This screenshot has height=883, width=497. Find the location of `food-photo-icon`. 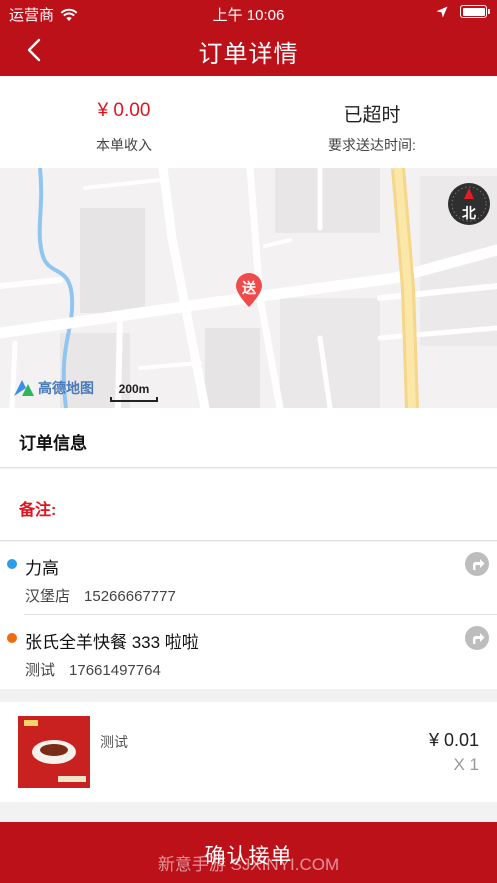

food-photo-icon is located at coordinates (54, 752).